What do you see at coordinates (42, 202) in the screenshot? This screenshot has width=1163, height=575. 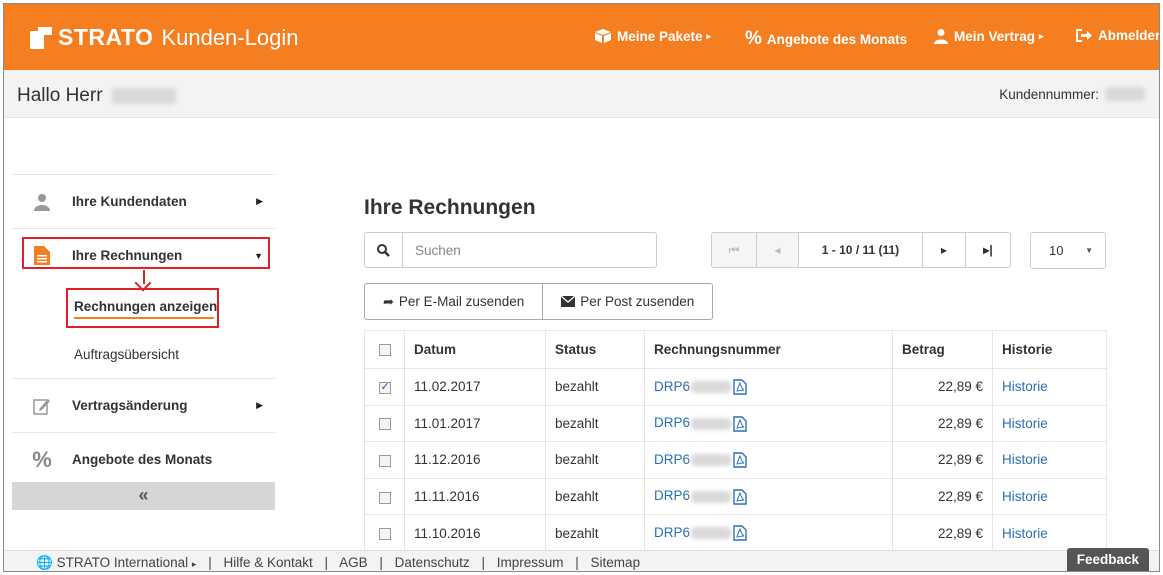 I see `user-icon` at bounding box center [42, 202].